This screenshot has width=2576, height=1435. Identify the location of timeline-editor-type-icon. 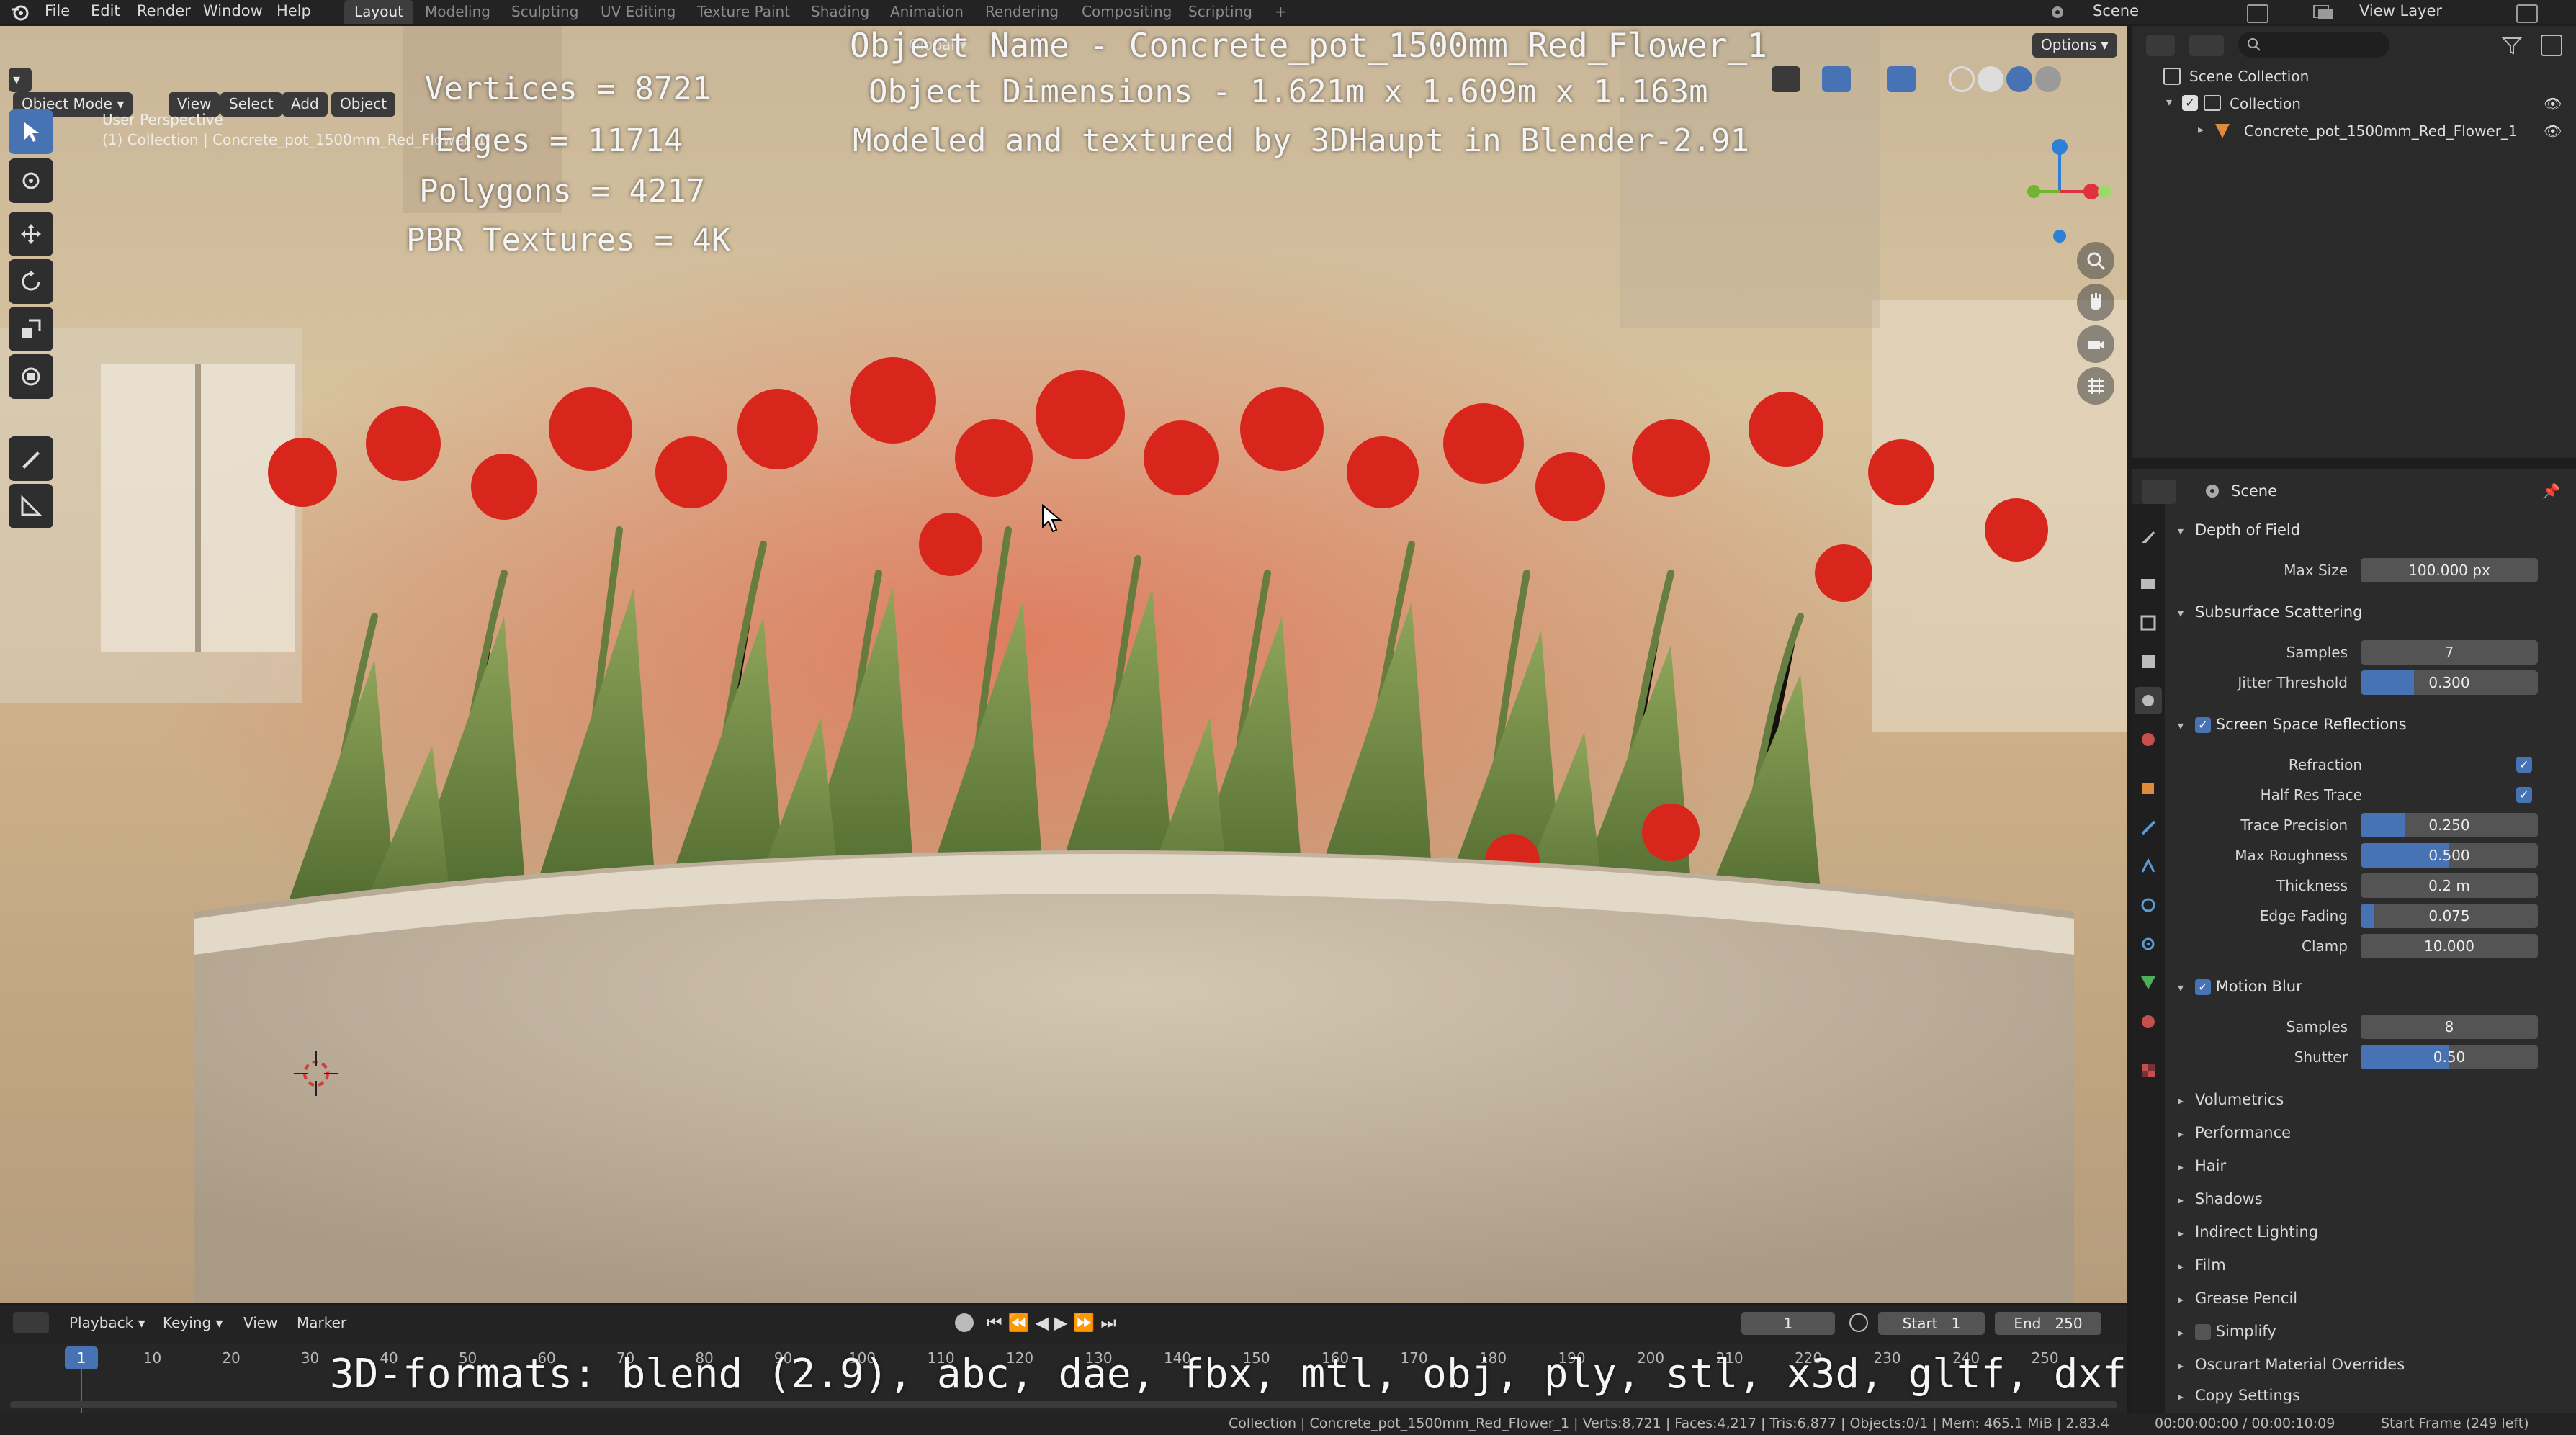
(31, 1323).